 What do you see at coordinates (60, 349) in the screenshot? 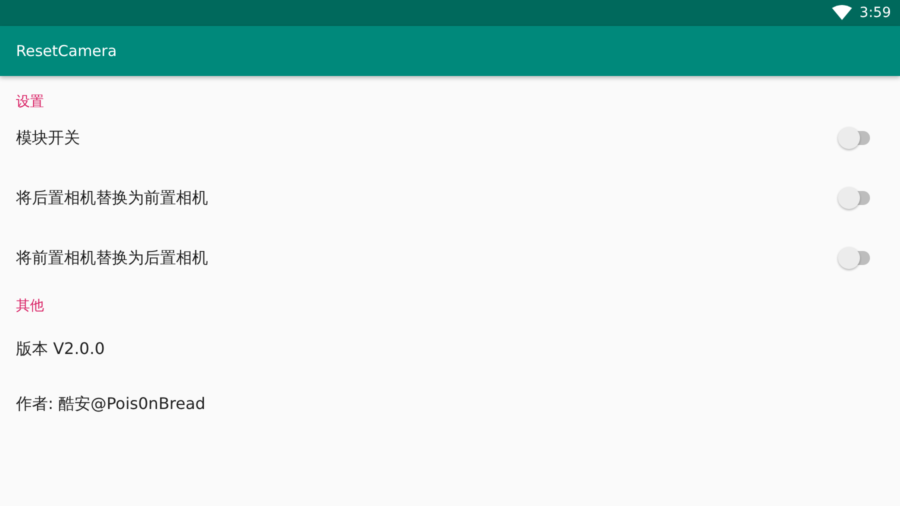
I see `preference-label: 版本 V2.0.0` at bounding box center [60, 349].